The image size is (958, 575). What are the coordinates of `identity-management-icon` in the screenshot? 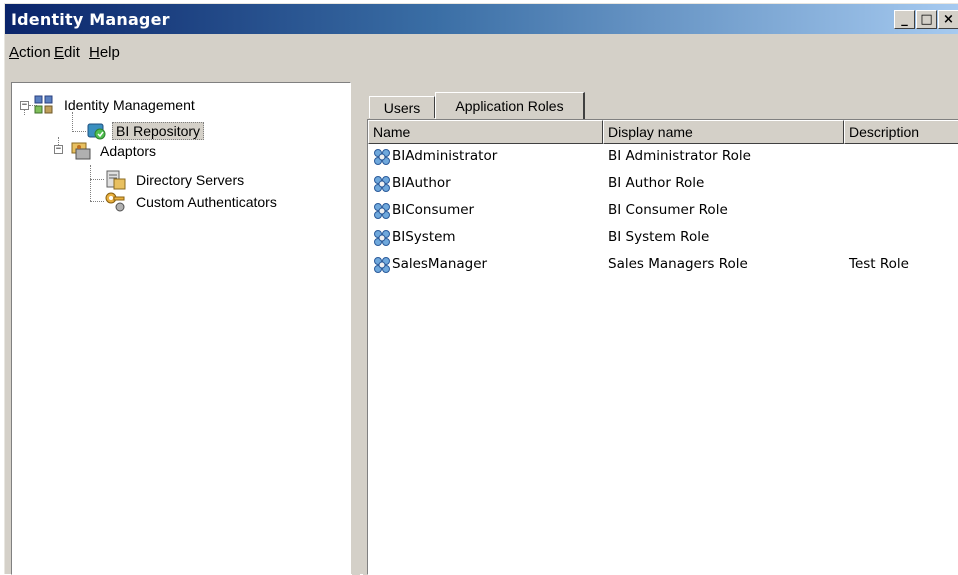 It's located at (43, 104).